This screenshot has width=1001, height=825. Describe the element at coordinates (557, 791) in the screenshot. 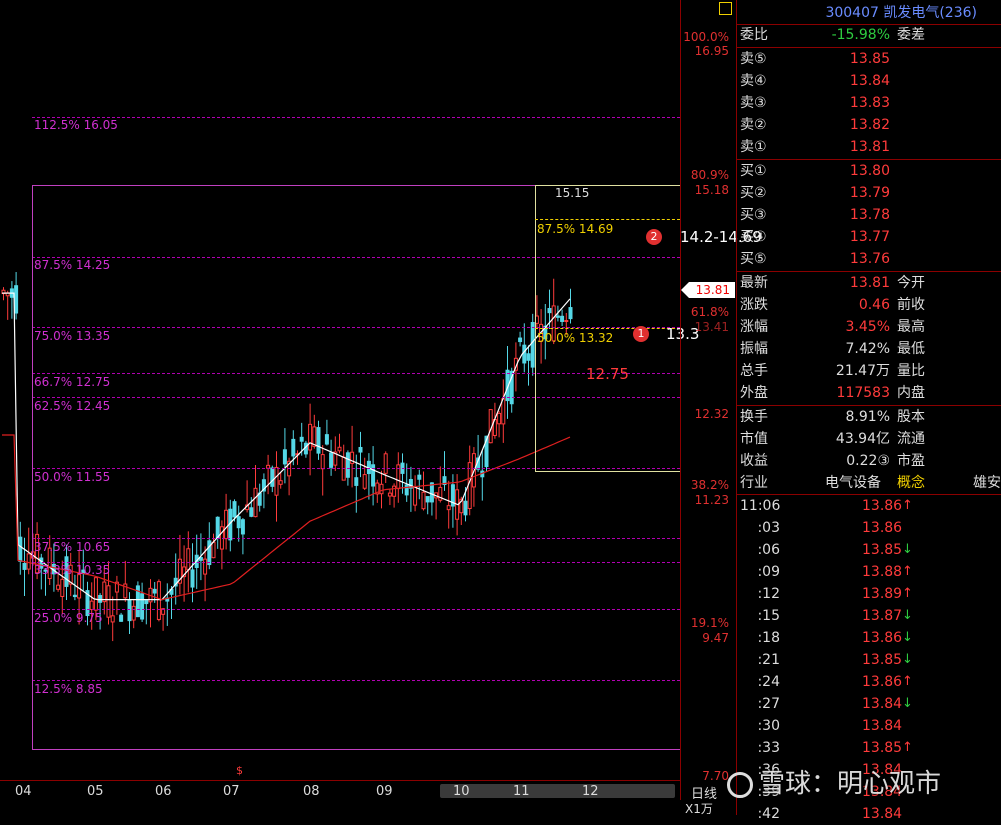

I see `scroll-thumb` at that location.